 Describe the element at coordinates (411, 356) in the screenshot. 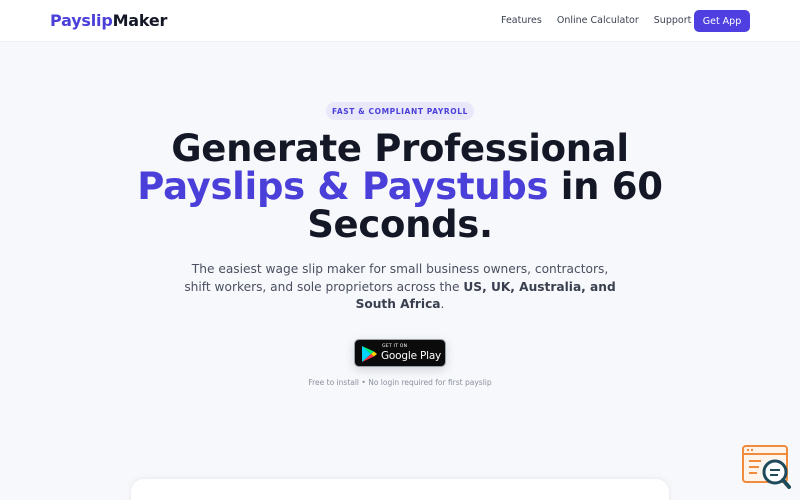

I see `google-play-label: Google Play` at that location.